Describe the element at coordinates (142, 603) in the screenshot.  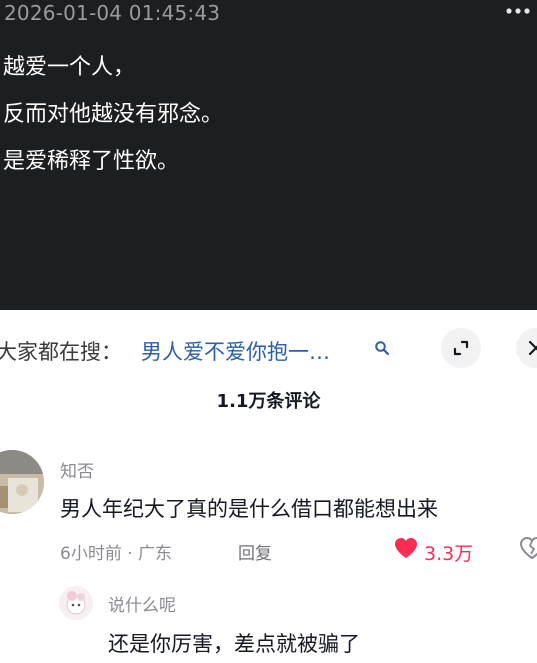
I see `reply-username: 说什么呢` at that location.